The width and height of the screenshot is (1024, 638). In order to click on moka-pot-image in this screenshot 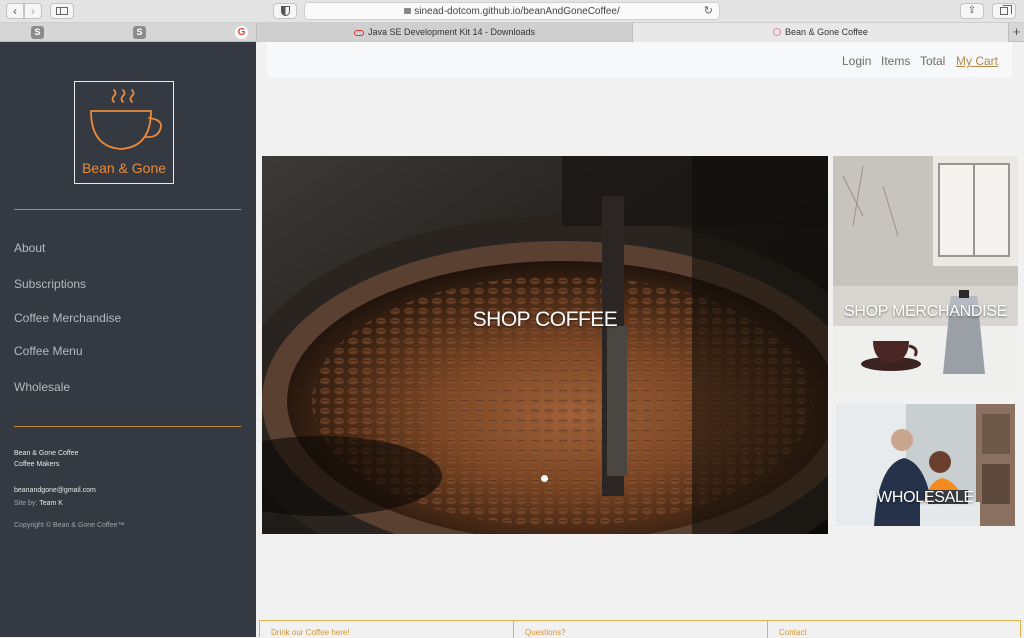, I will do `click(925, 275)`.